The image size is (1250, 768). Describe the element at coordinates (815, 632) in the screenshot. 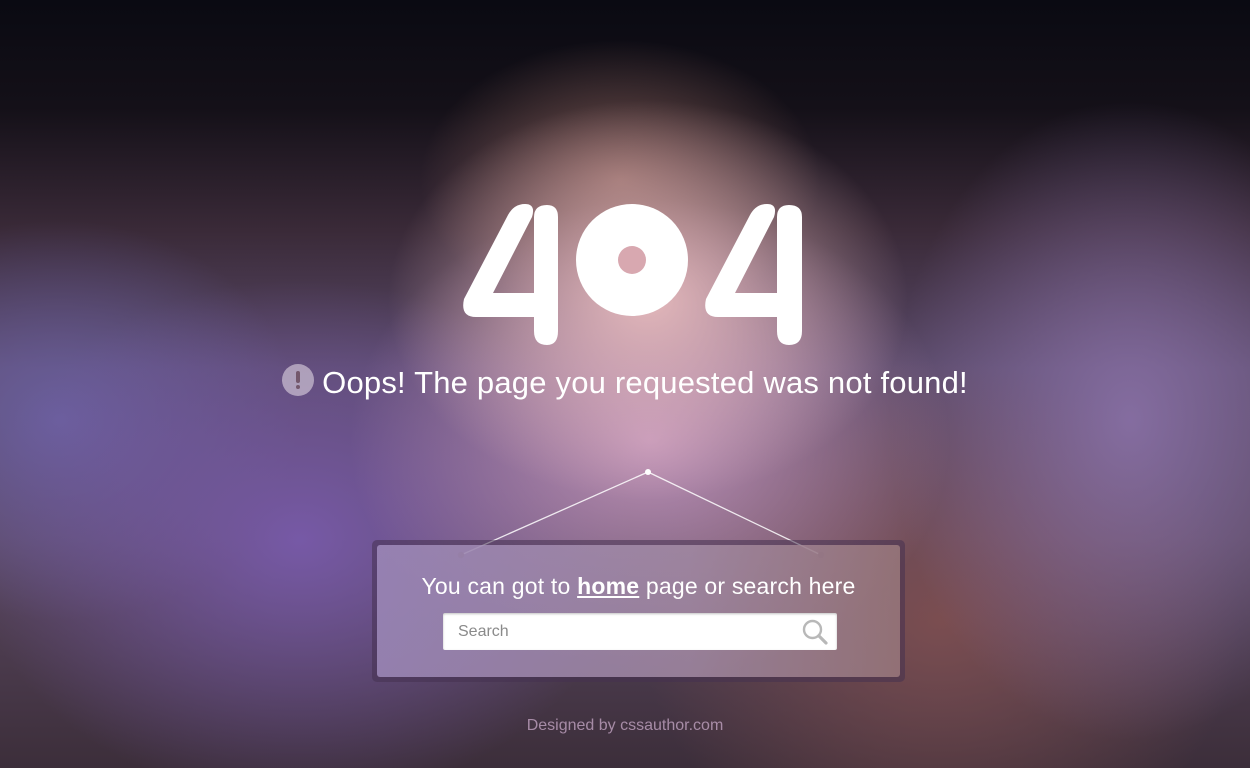

I see `search-icon` at that location.